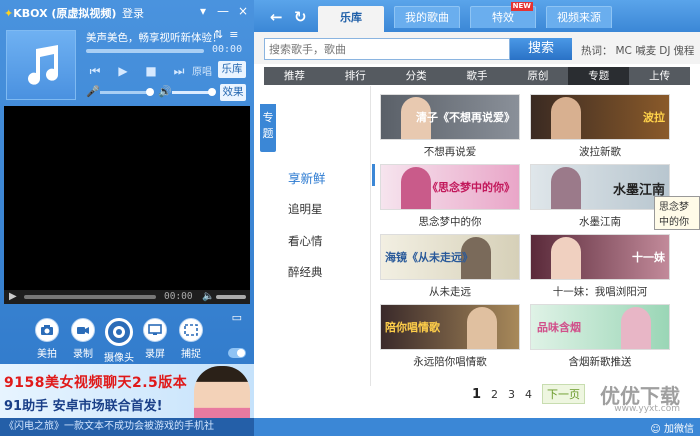 The width and height of the screenshot is (700, 436). I want to click on search-button: 搜索, so click(541, 49).